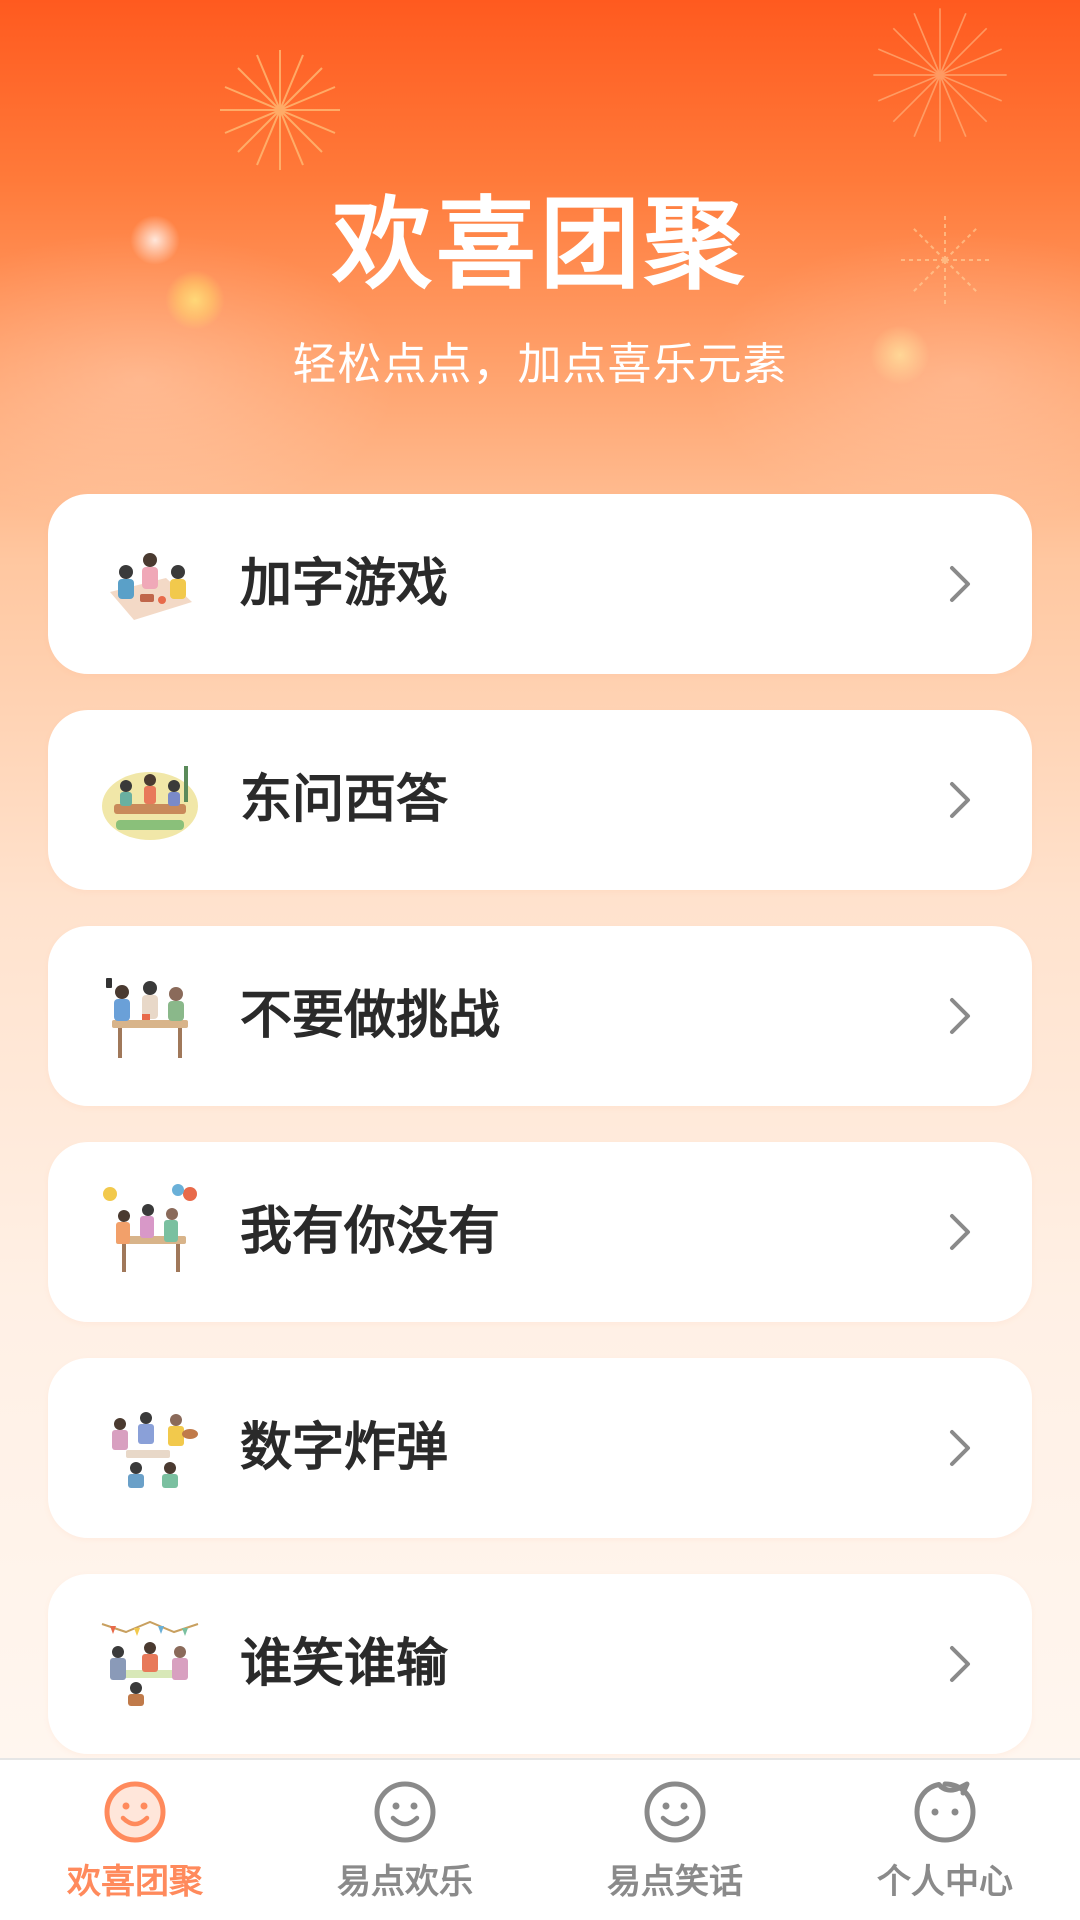  Describe the element at coordinates (945, 1812) in the screenshot. I see `profile-face-icon` at that location.